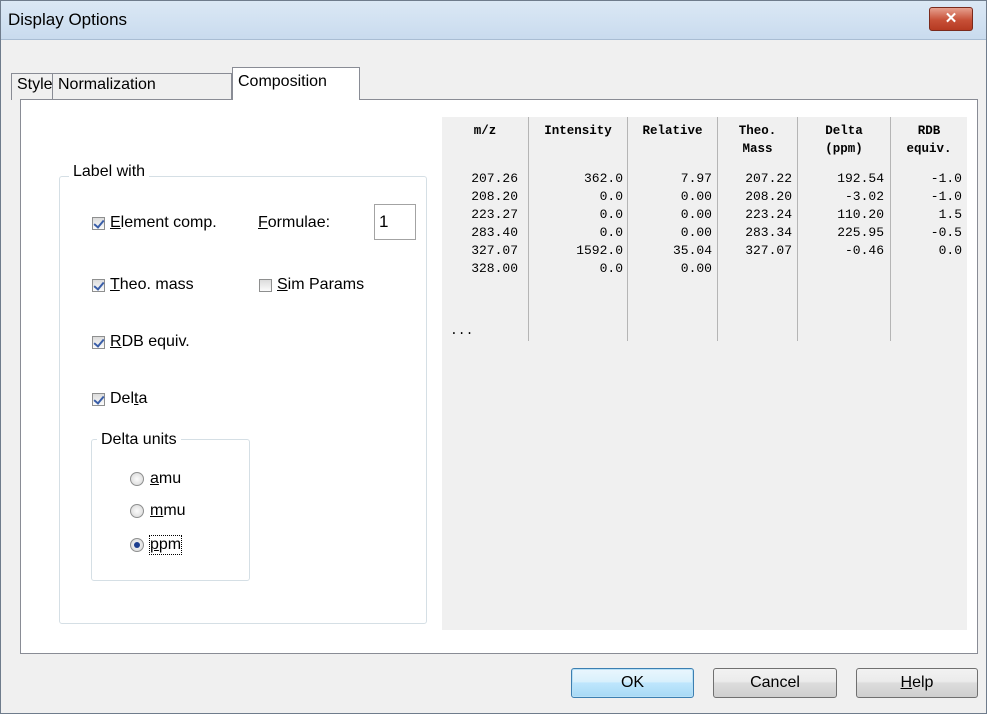 The width and height of the screenshot is (987, 714). I want to click on formulae-input: 1, so click(395, 222).